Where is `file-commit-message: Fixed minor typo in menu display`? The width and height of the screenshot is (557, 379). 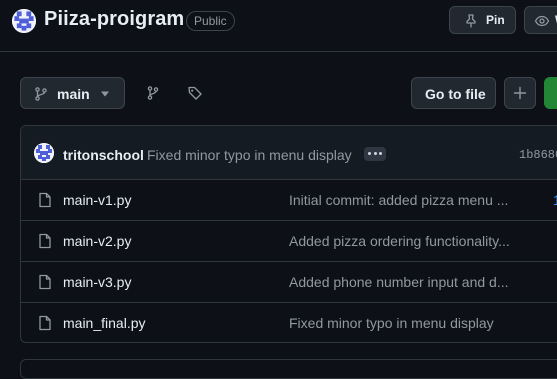 file-commit-message: Fixed minor typo in menu display is located at coordinates (401, 323).